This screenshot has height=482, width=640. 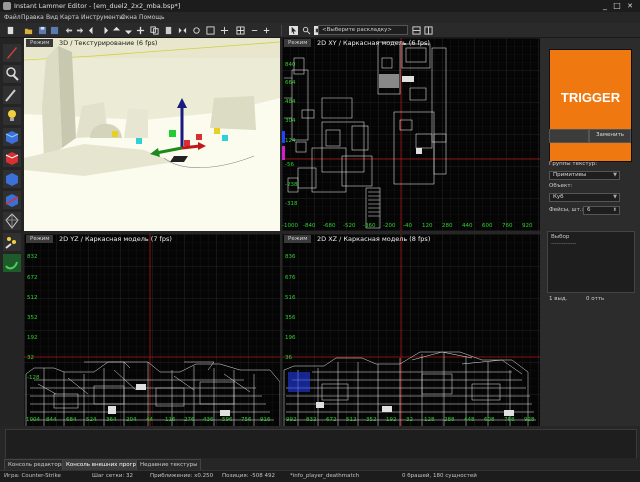 What do you see at coordinates (12, 137) in the screenshot?
I see `brush-icon` at bounding box center [12, 137].